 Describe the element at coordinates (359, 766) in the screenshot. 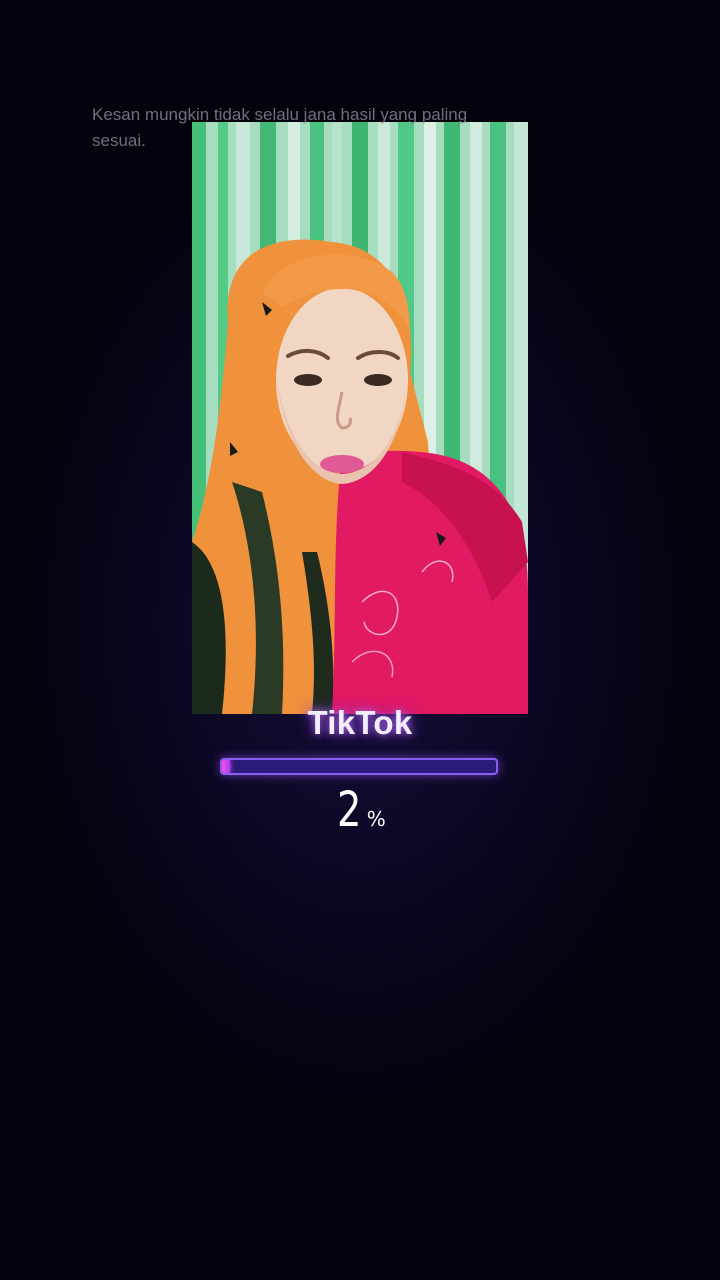

I see `loading-progress-bar` at that location.